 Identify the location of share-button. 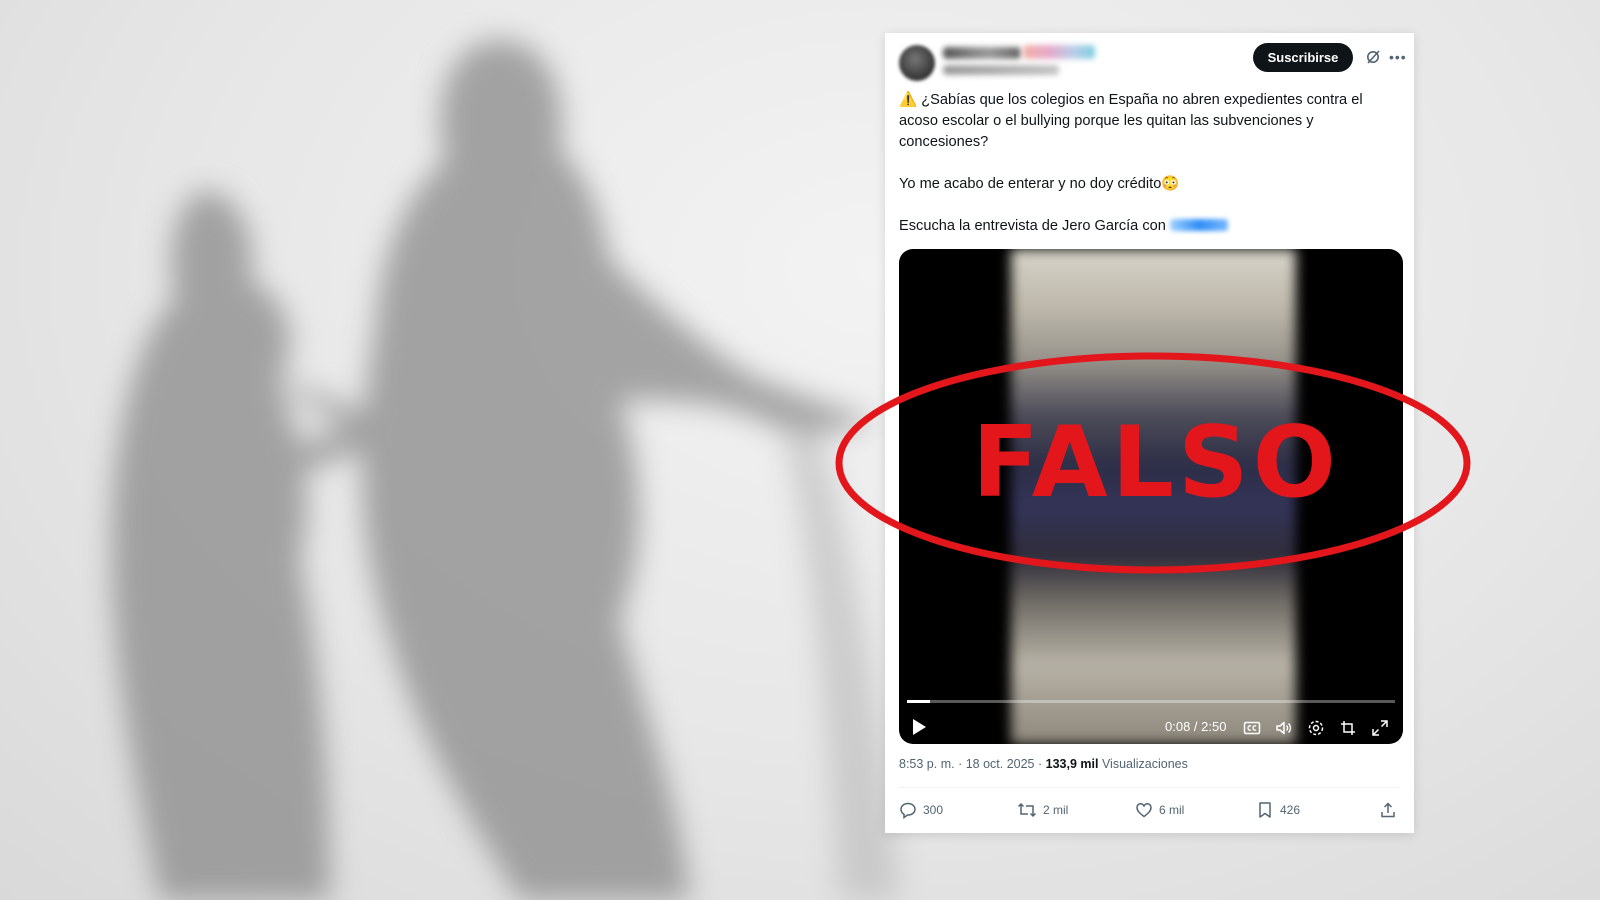
(1391, 810).